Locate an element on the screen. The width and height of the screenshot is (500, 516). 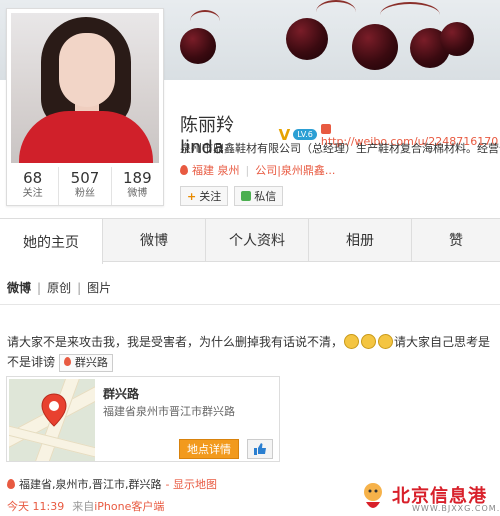
main-tabs: 她的主页 微博 个人资料 相册 赞 is located at coordinates (250, 241).